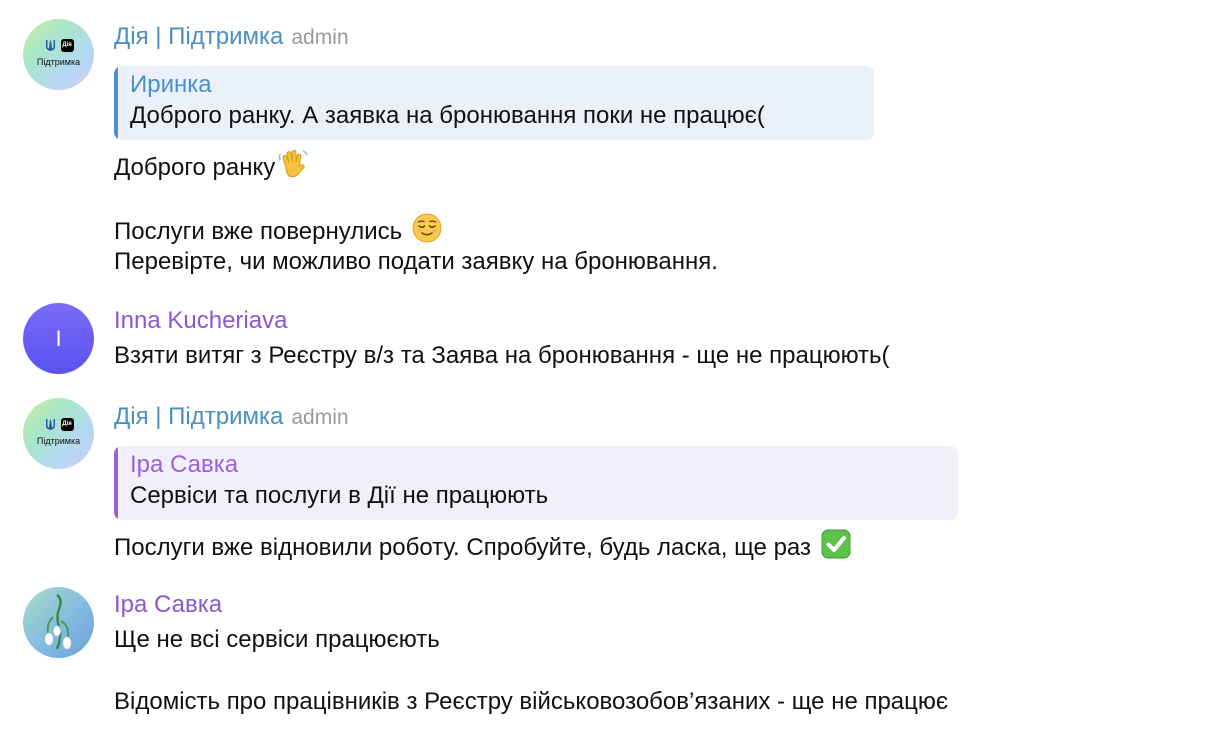  I want to click on sender-name: Іра Савка, so click(168, 604).